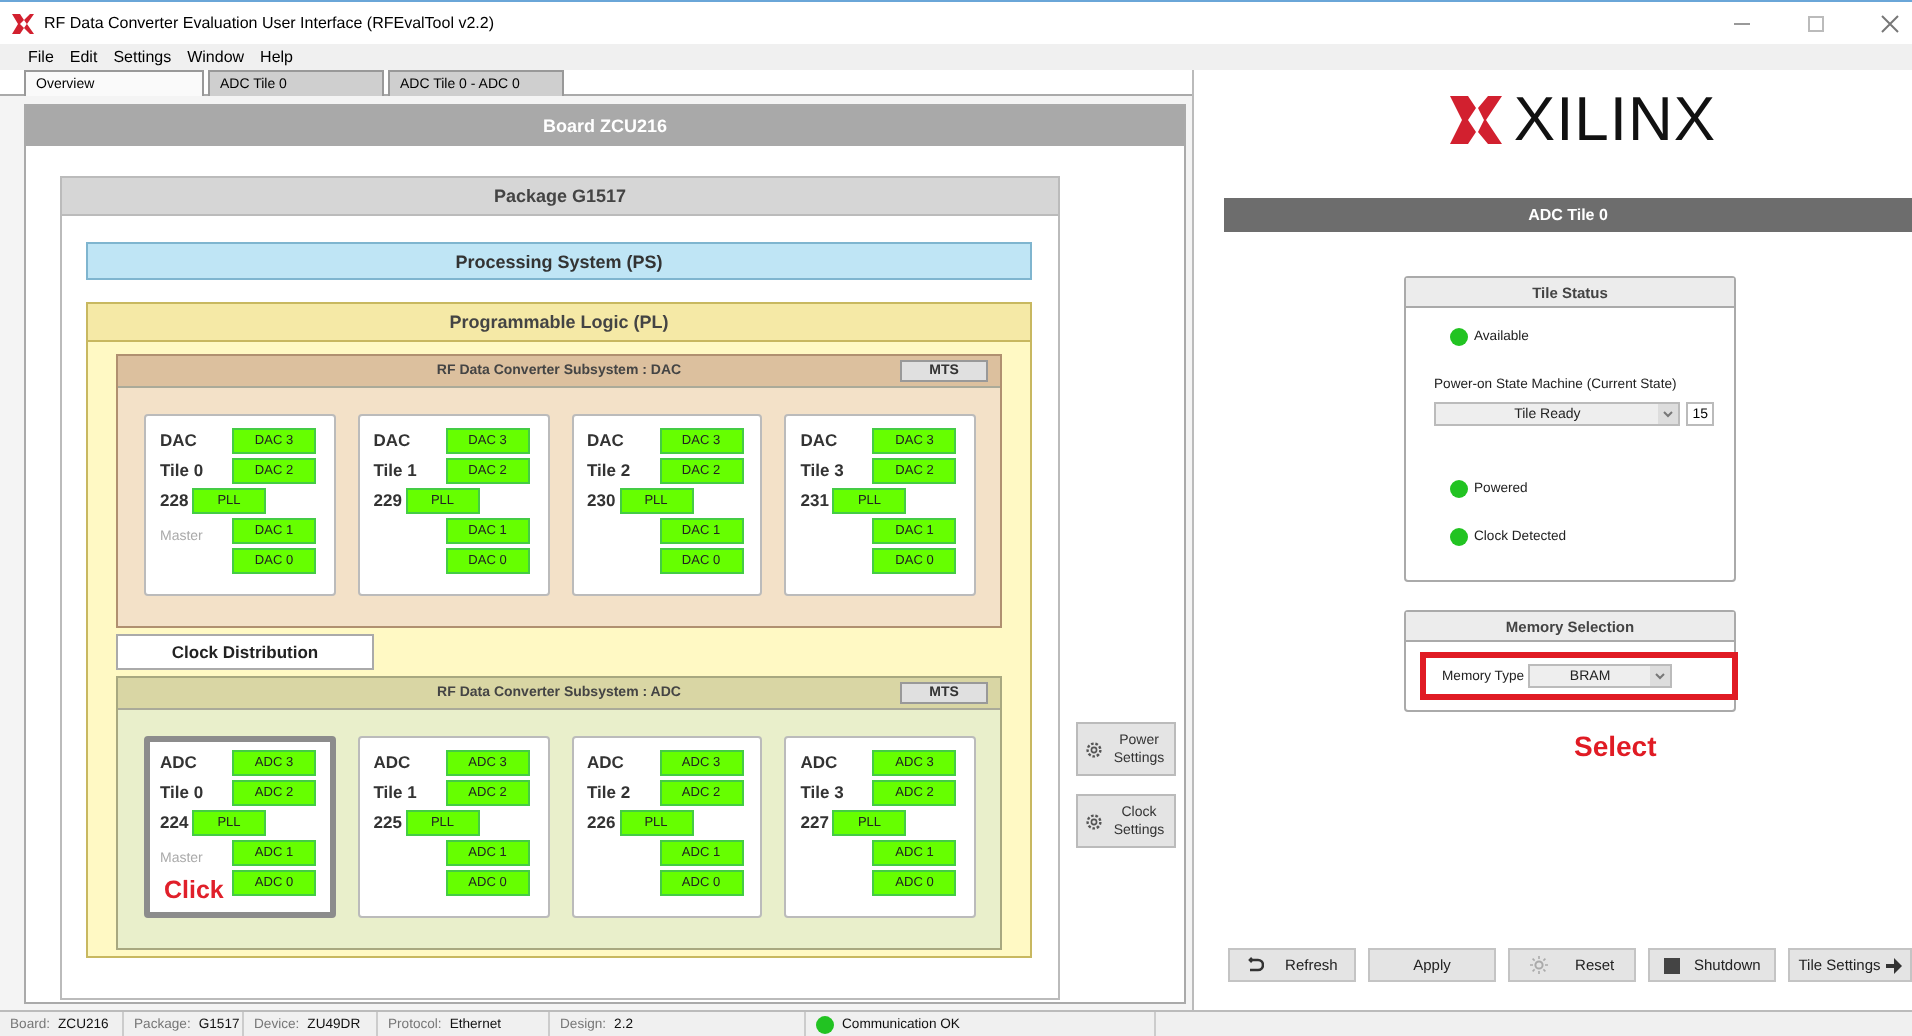 The width and height of the screenshot is (1912, 1036). I want to click on detail-header: ADC Tile 0, so click(1568, 215).